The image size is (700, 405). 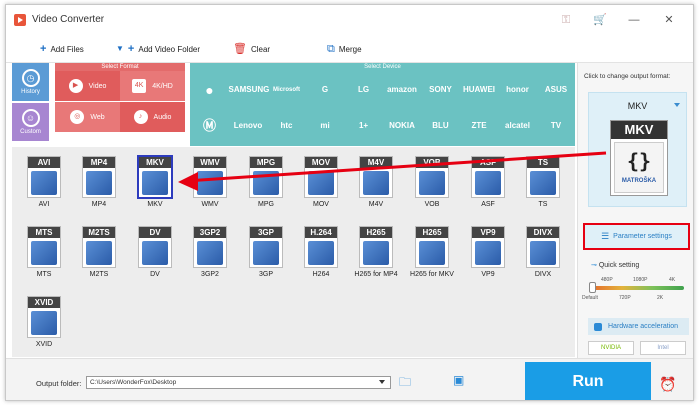 I want to click on red-arrow-annotation, so click(x=392, y=171).